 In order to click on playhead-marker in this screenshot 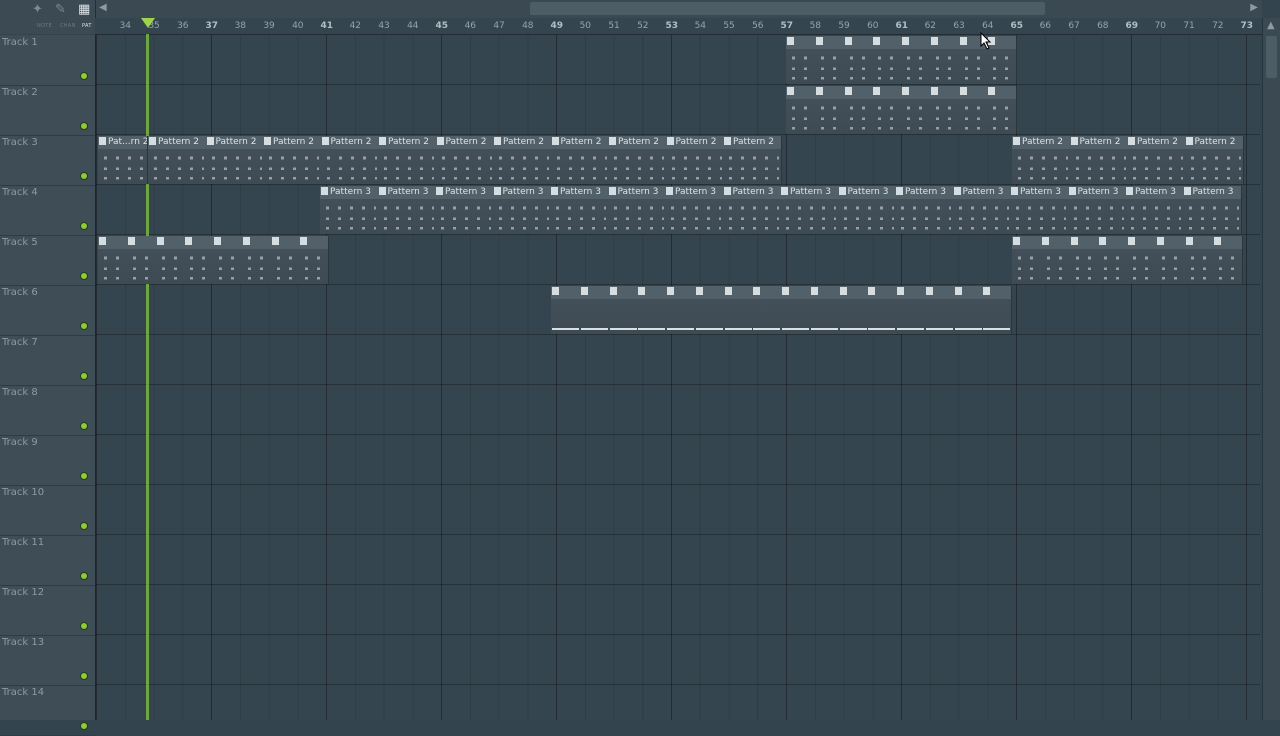, I will do `click(148, 23)`.